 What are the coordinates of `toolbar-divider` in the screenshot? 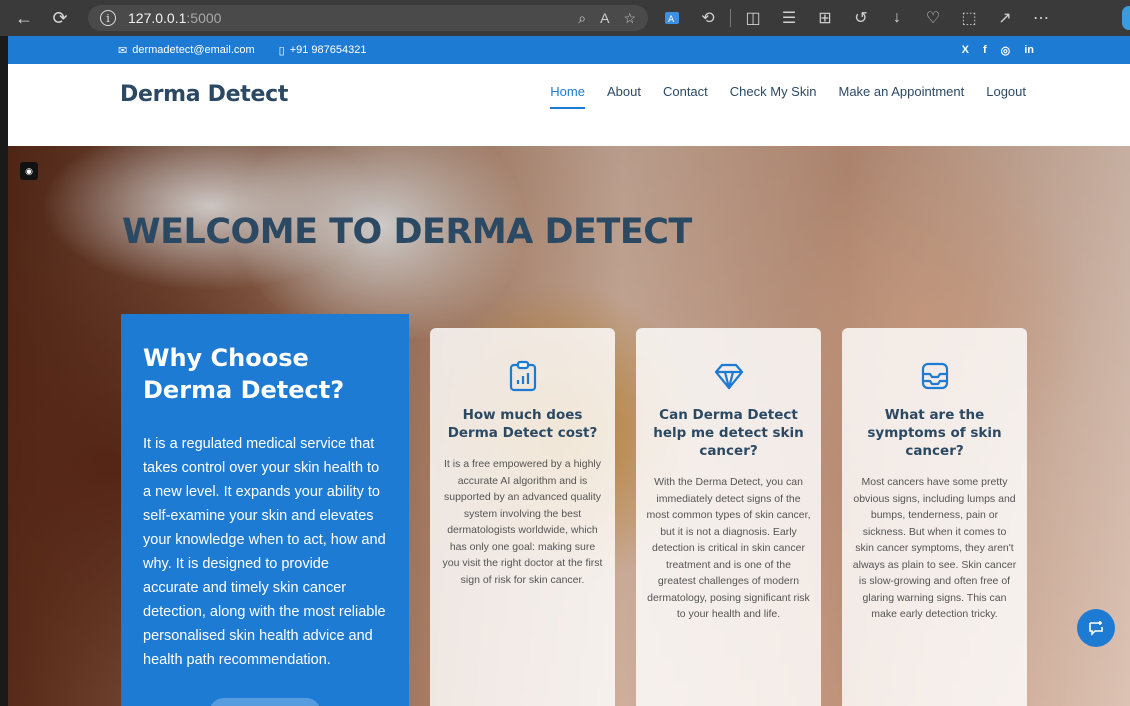 It's located at (730, 18).